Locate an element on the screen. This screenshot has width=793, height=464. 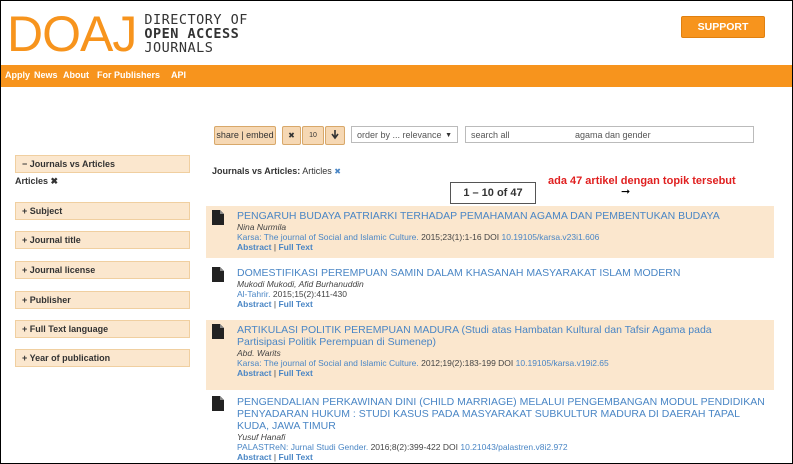
download-button is located at coordinates (335, 135).